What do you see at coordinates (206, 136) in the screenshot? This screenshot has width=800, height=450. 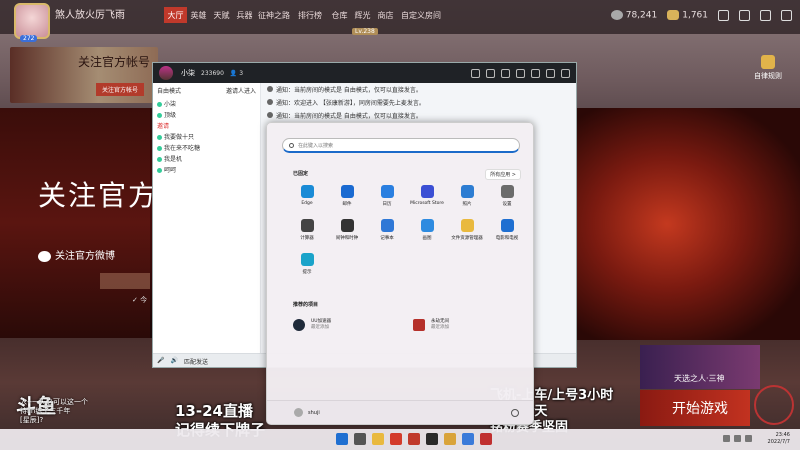 I see `member-row: 我要做十只` at bounding box center [206, 136].